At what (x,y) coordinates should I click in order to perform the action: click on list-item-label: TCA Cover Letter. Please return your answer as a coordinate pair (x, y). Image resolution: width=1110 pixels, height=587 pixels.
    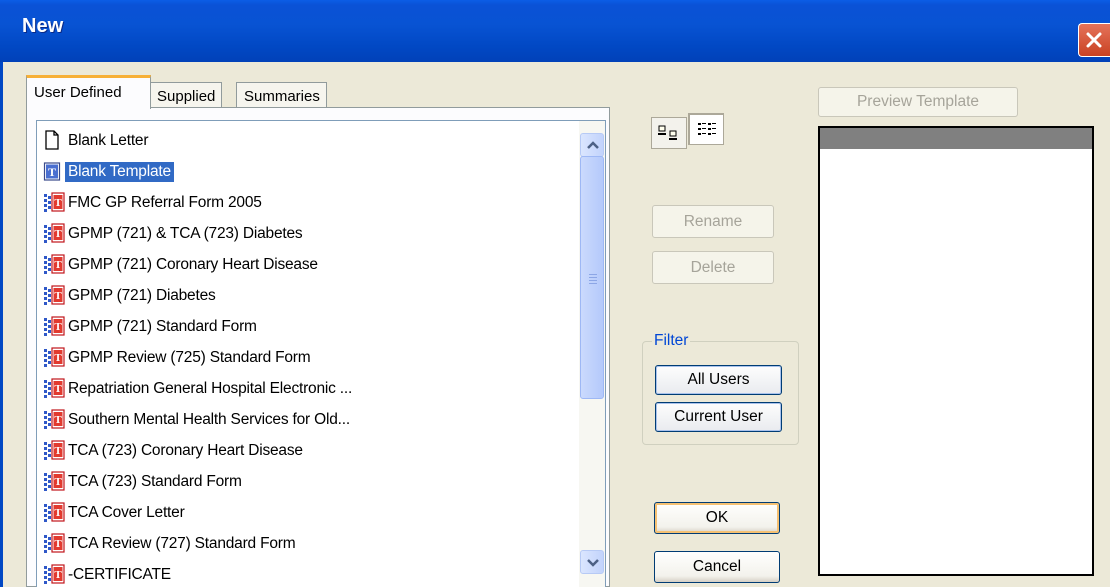
    Looking at the image, I should click on (126, 512).